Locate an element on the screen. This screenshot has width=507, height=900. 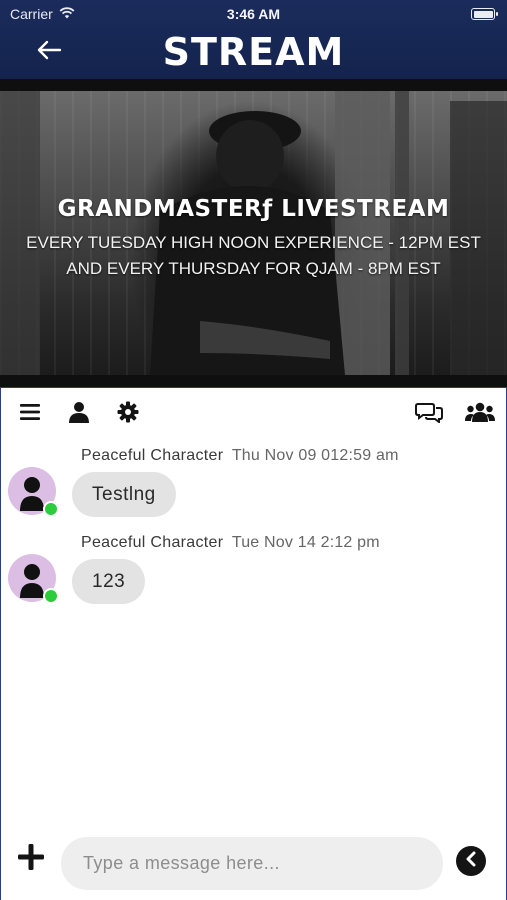
conversations-button is located at coordinates (429, 414).